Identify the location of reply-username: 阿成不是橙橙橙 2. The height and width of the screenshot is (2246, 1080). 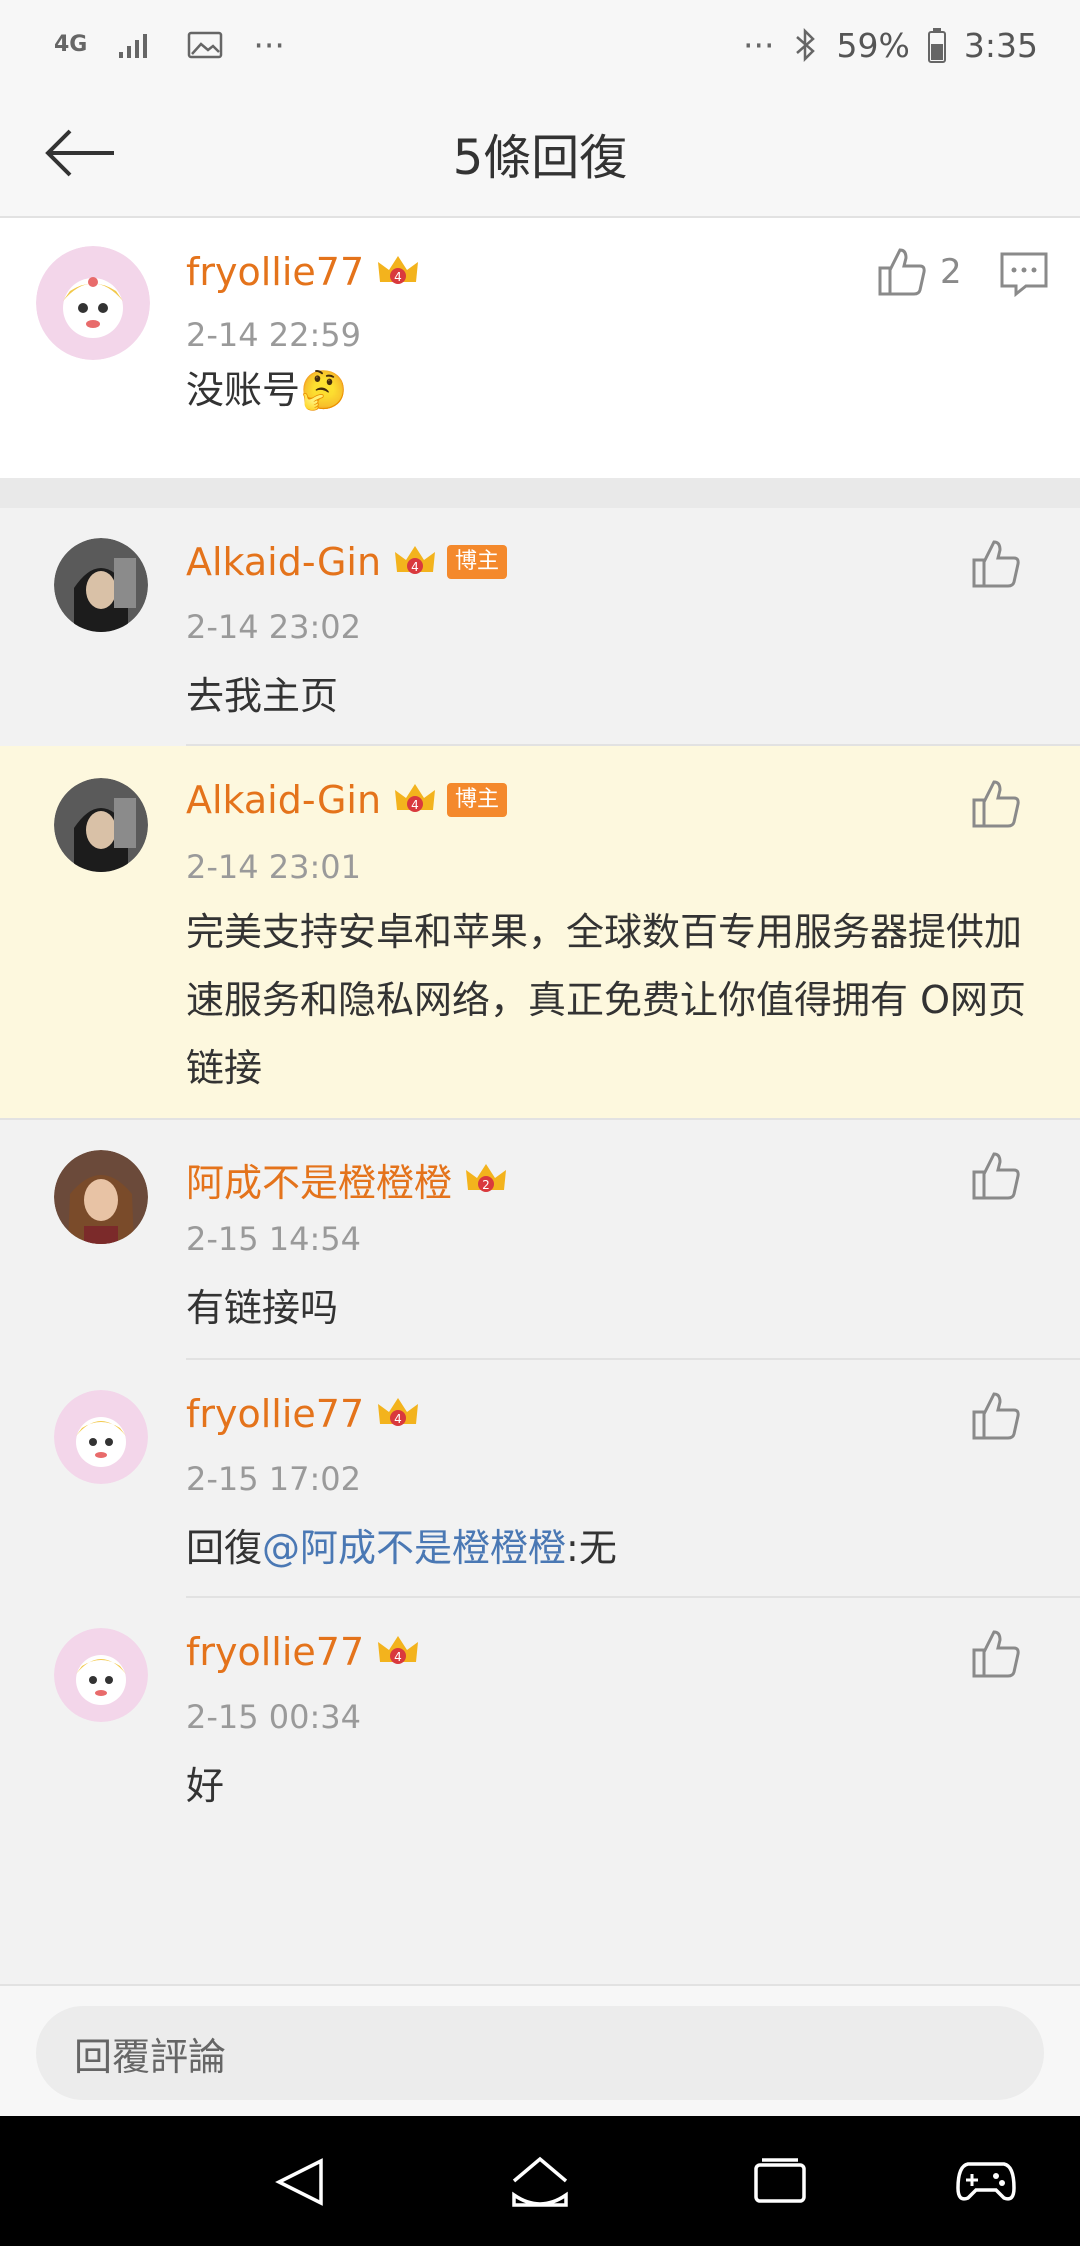
(347, 1179).